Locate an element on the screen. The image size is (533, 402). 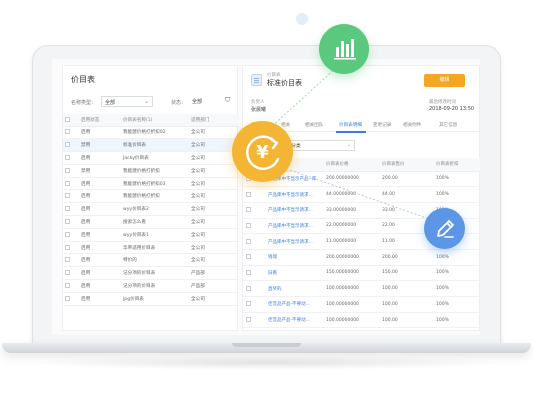
pencil-icon is located at coordinates (445, 229).